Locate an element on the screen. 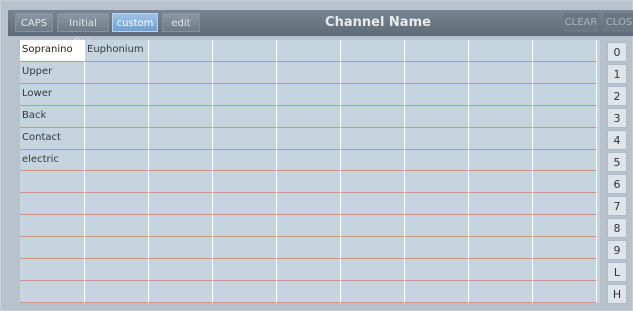  initial-cap-button: Initial Cap is located at coordinates (83, 30).